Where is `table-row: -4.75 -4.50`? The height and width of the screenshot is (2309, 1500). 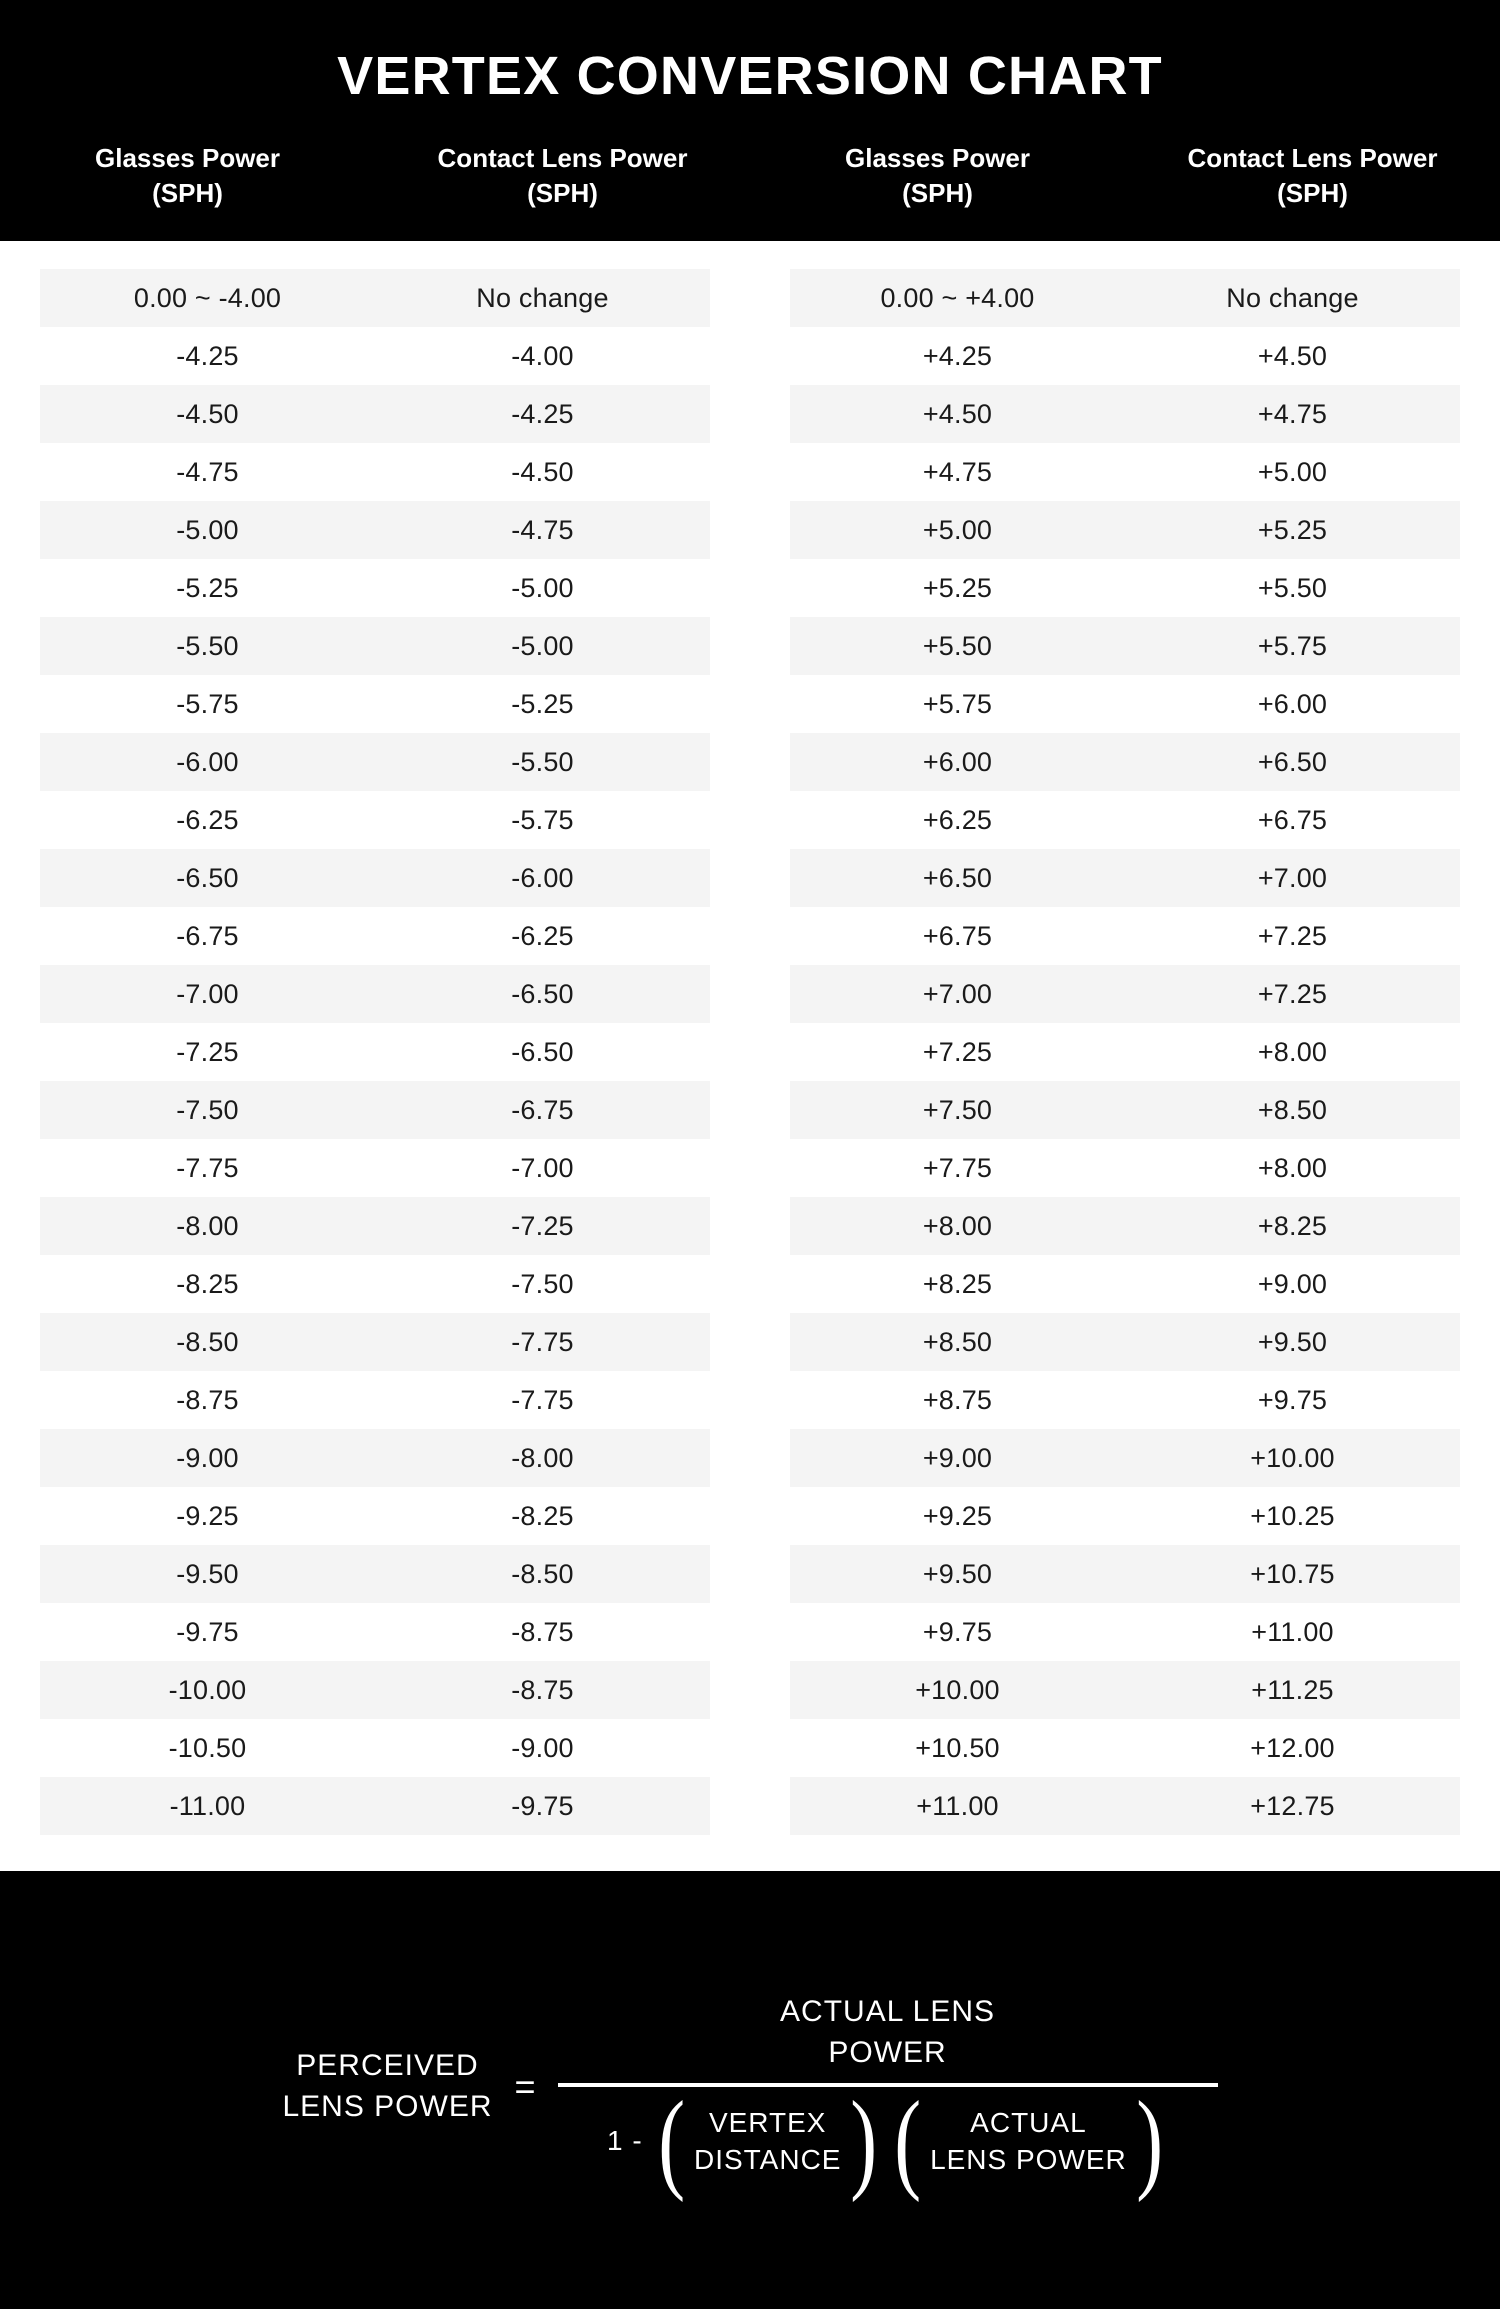
table-row: -4.75 -4.50 is located at coordinates (375, 471).